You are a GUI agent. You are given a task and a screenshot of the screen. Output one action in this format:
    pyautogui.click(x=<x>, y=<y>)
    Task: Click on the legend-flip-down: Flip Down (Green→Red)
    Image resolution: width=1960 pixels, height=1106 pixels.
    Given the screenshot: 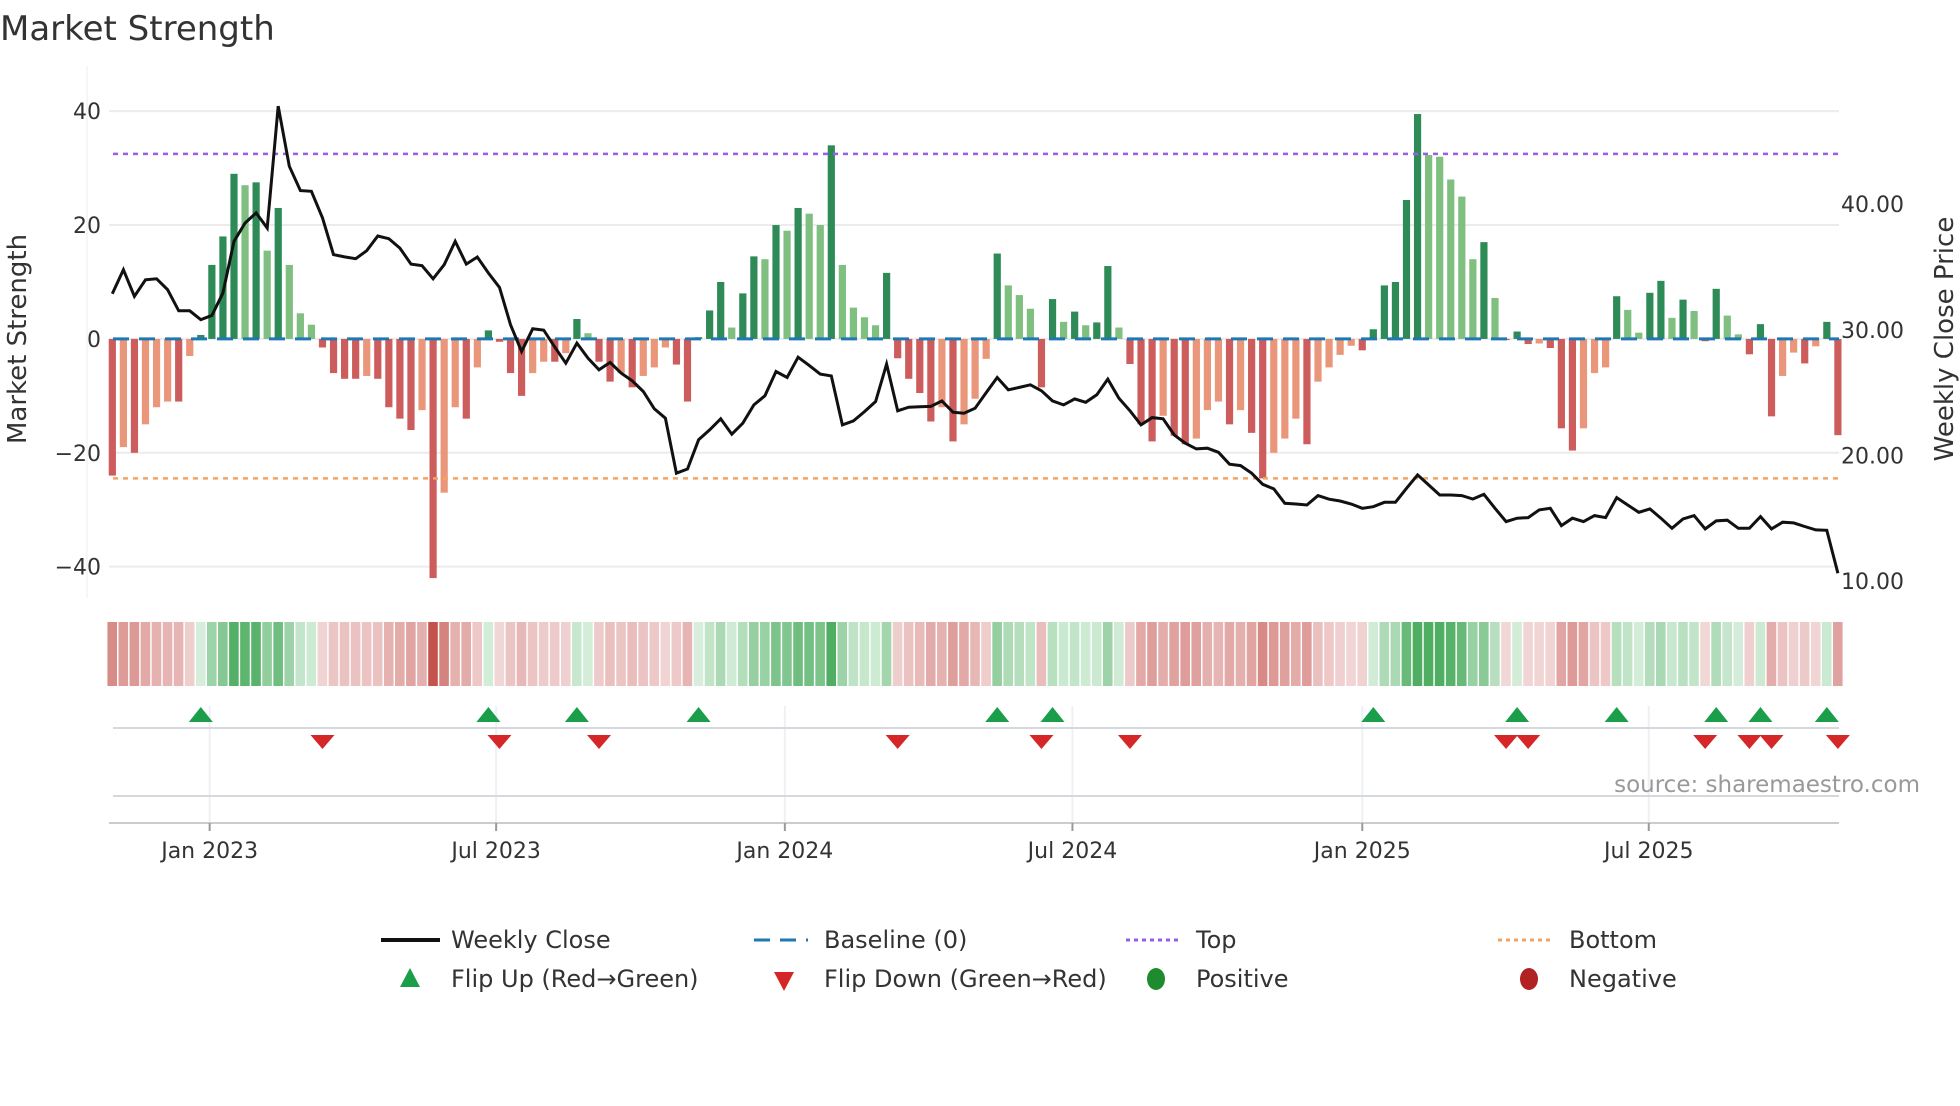 What is the action you would take?
    pyautogui.click(x=965, y=979)
    